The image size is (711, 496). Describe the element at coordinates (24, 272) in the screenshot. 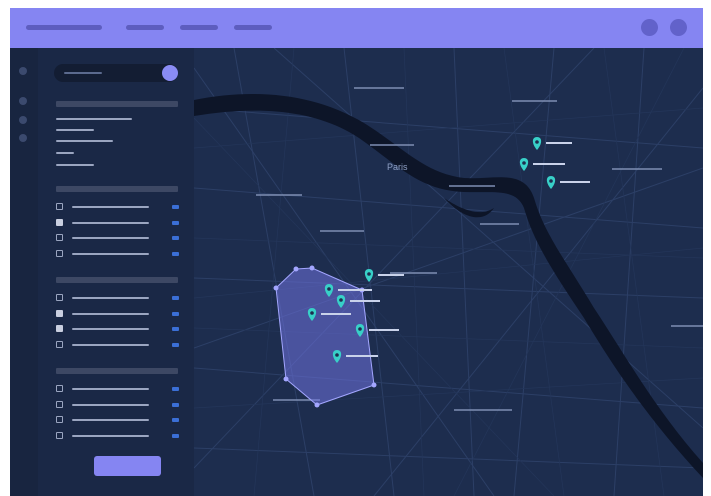

I see `icon-rail` at that location.